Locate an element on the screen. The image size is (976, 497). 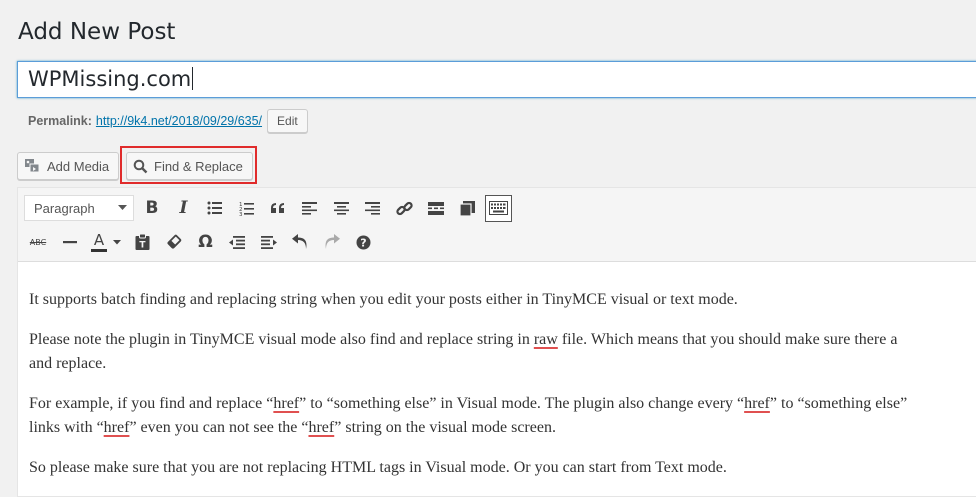
toolbar-toggle-icon is located at coordinates (498, 208).